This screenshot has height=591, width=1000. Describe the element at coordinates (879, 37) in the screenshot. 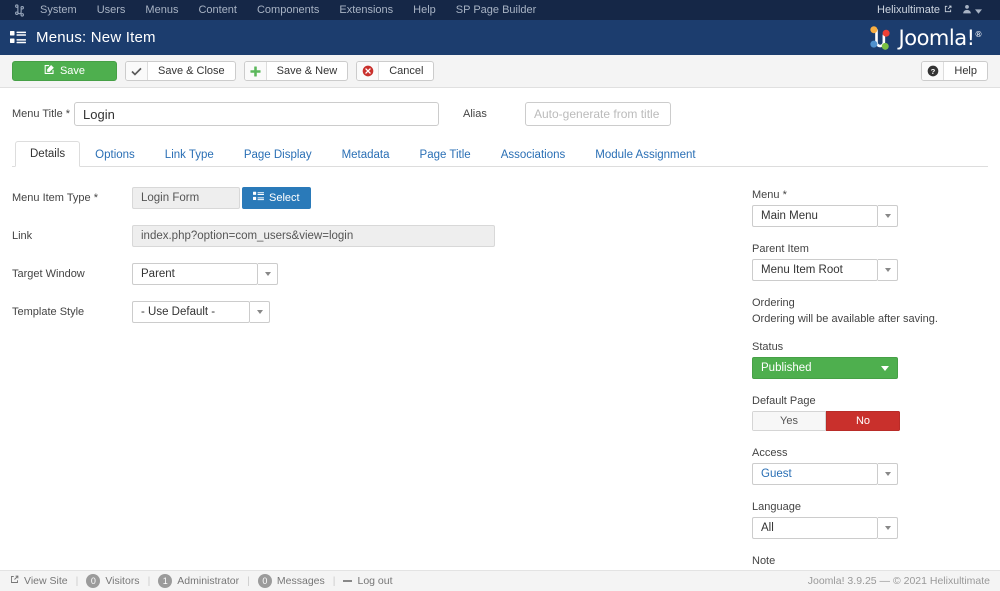

I see `joomla-brand-mark-icon` at that location.